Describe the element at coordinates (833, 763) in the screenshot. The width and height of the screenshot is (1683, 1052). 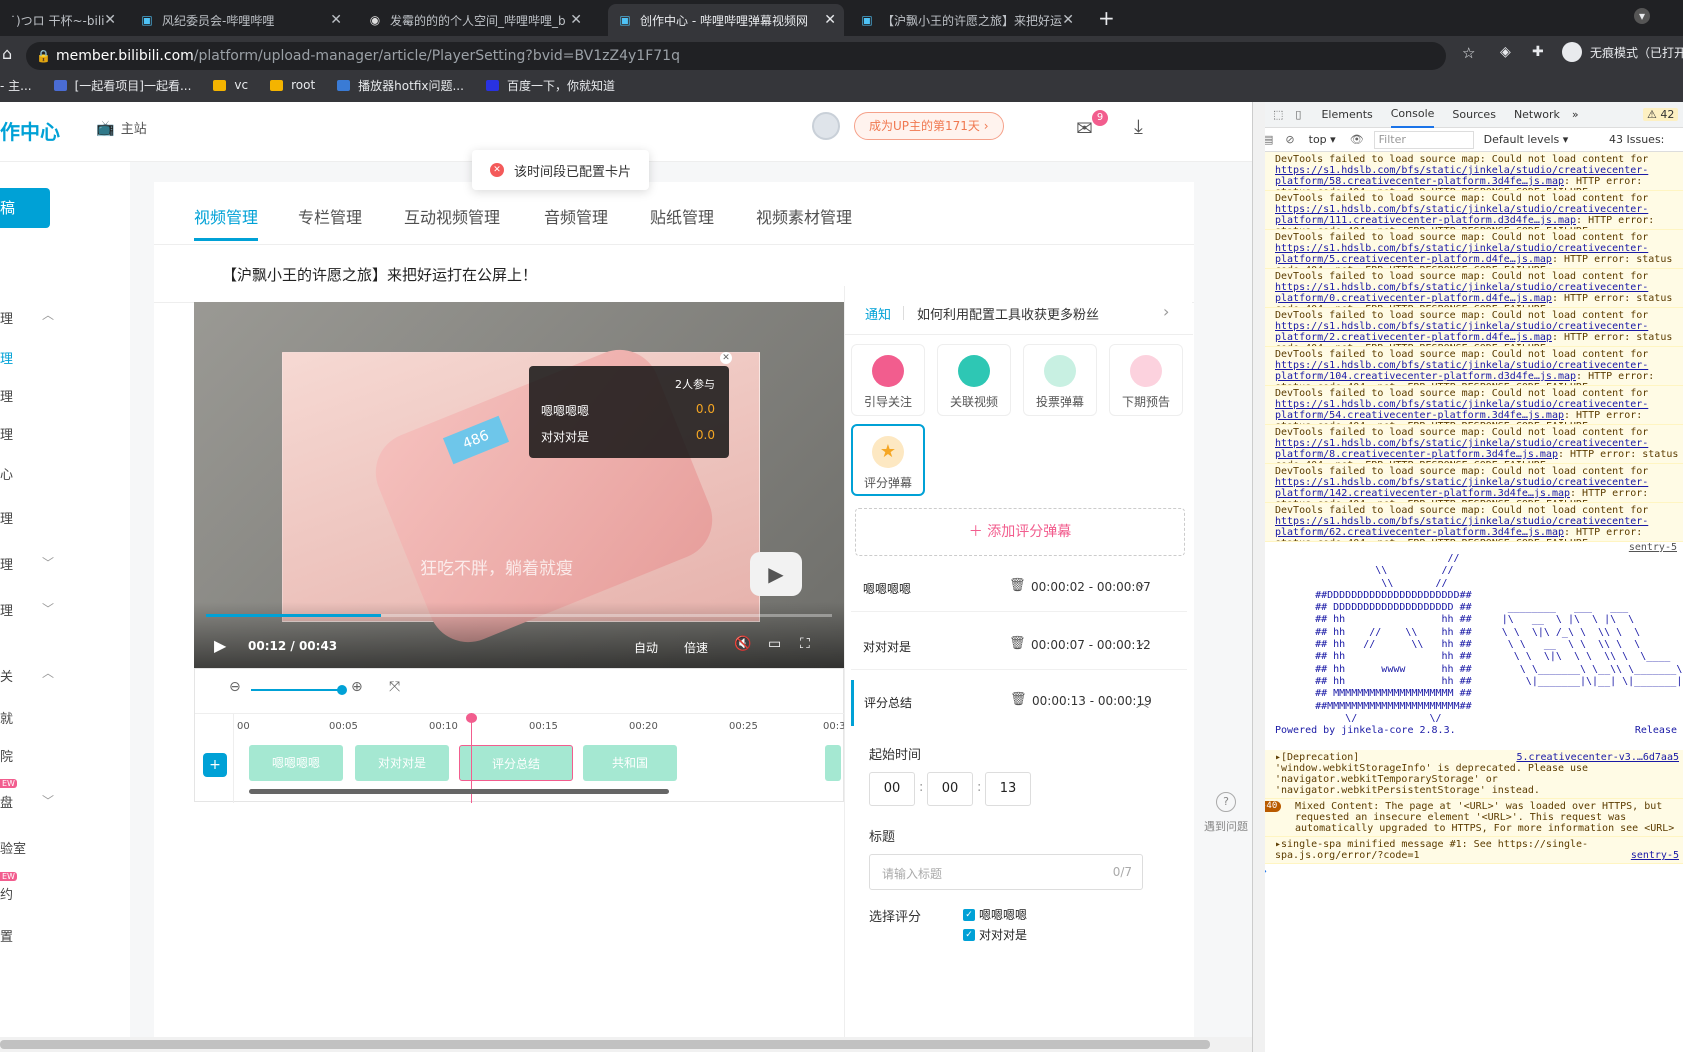
I see `timeline-segment` at that location.